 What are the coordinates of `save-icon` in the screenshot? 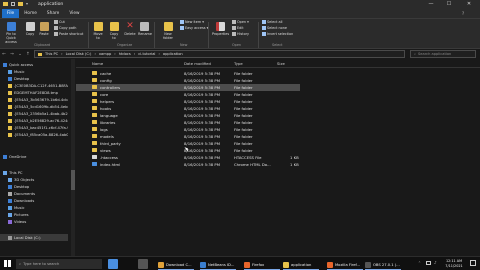 It's located at (13, 4).